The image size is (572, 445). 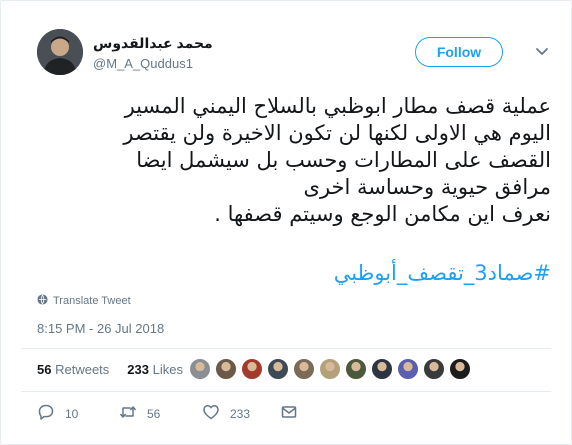 What do you see at coordinates (286, 273) in the screenshot?
I see `hashtag-link: #صماد3_تقصف_أبوظبي` at bounding box center [286, 273].